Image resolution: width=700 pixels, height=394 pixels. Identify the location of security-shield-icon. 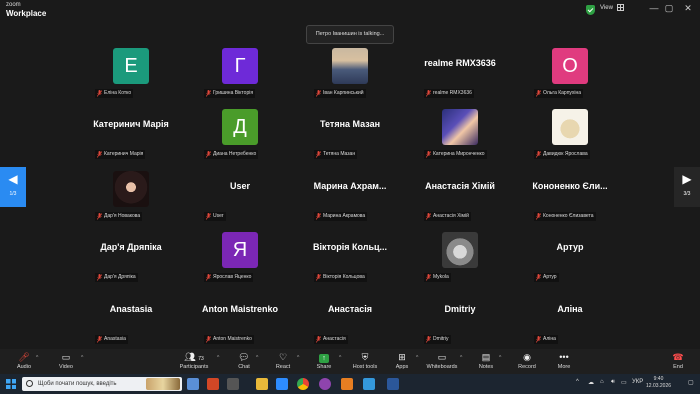
(590, 10).